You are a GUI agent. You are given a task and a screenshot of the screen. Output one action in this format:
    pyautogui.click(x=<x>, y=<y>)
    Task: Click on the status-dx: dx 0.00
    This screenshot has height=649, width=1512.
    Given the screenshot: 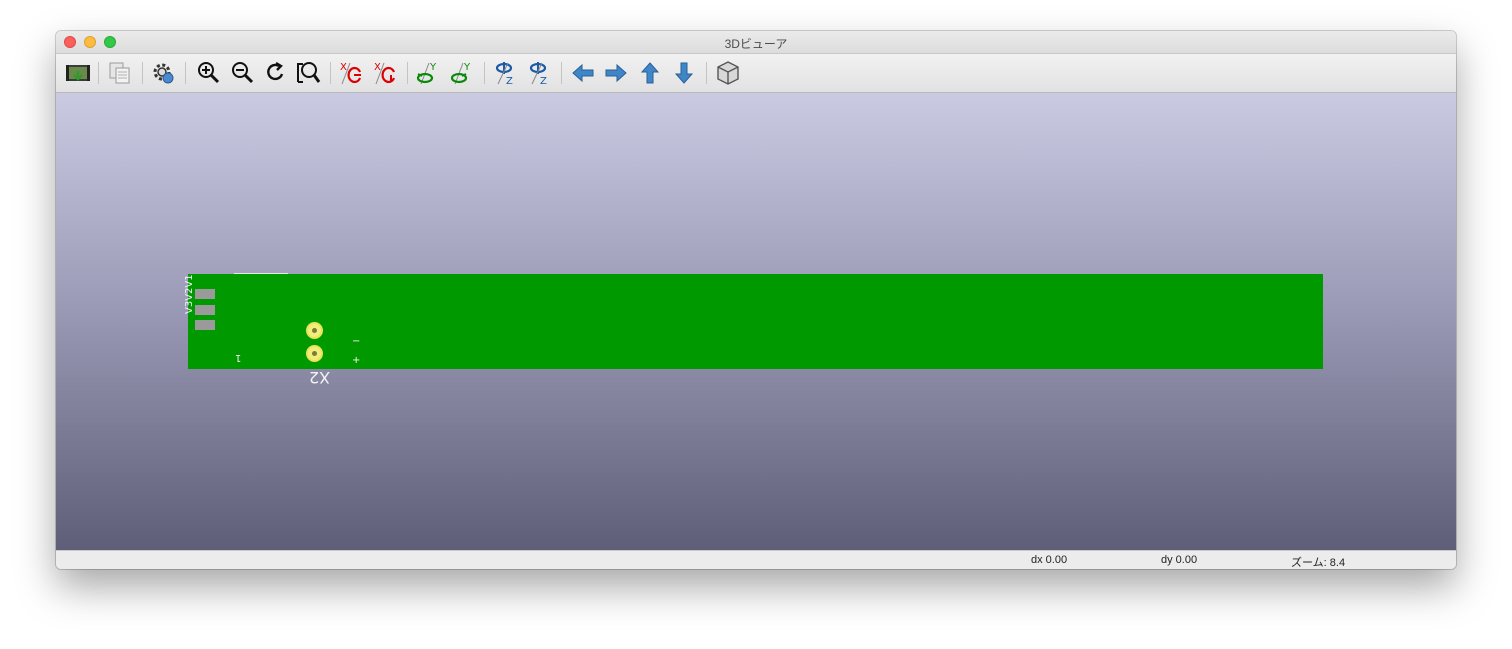 What is the action you would take?
    pyautogui.click(x=1049, y=560)
    